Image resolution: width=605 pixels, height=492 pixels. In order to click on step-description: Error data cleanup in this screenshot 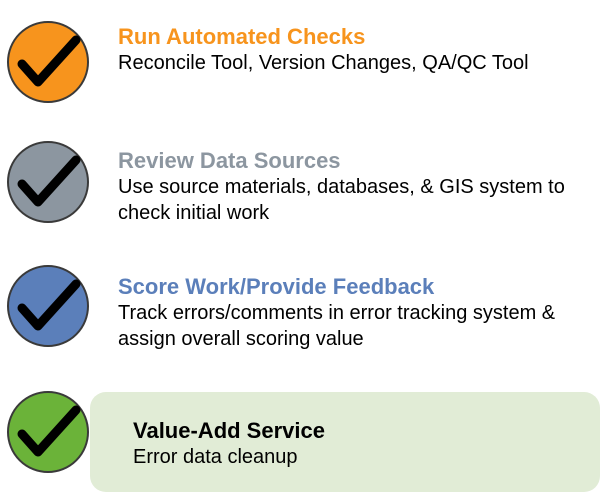, I will do `click(215, 457)`.